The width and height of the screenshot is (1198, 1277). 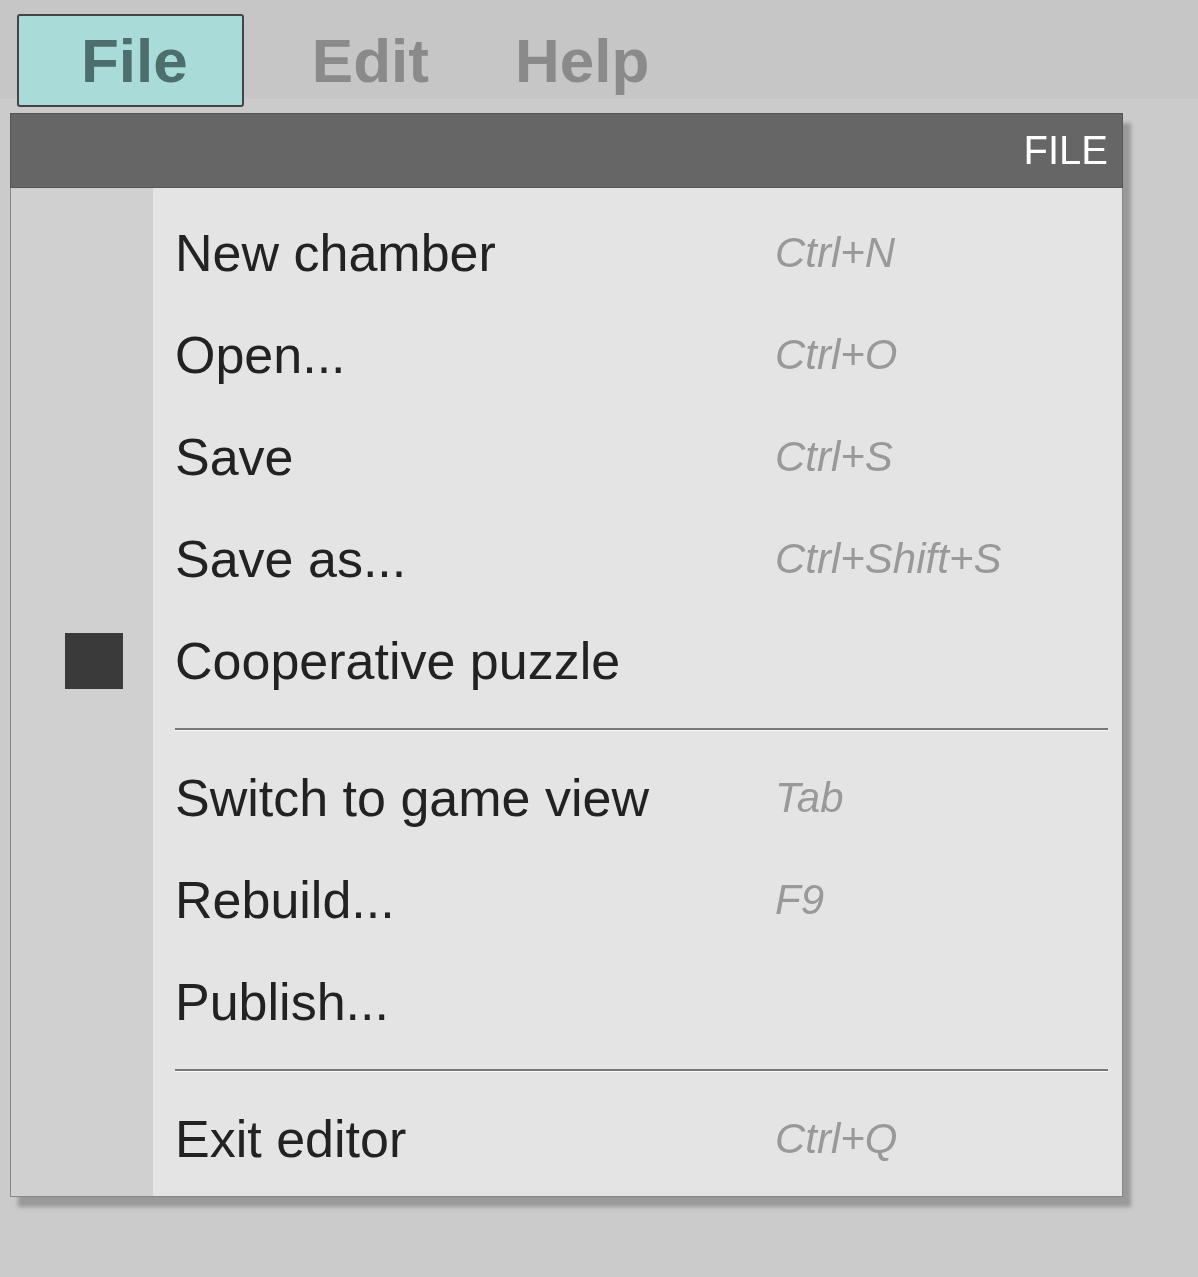 I want to click on shortcut-label: F9, so click(x=799, y=900).